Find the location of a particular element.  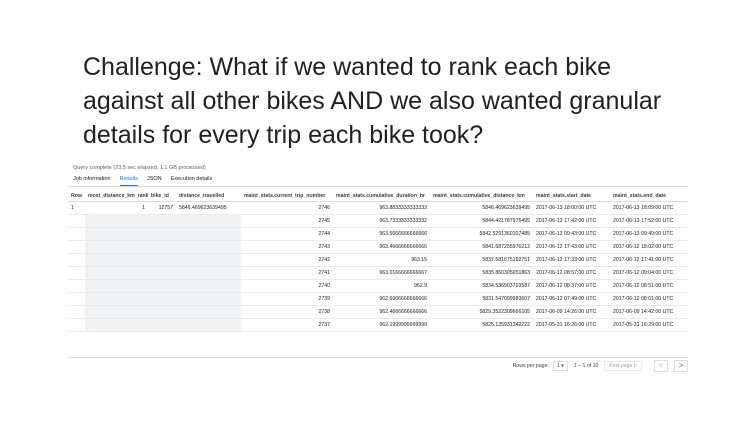

tab-results: Results is located at coordinates (128, 179).